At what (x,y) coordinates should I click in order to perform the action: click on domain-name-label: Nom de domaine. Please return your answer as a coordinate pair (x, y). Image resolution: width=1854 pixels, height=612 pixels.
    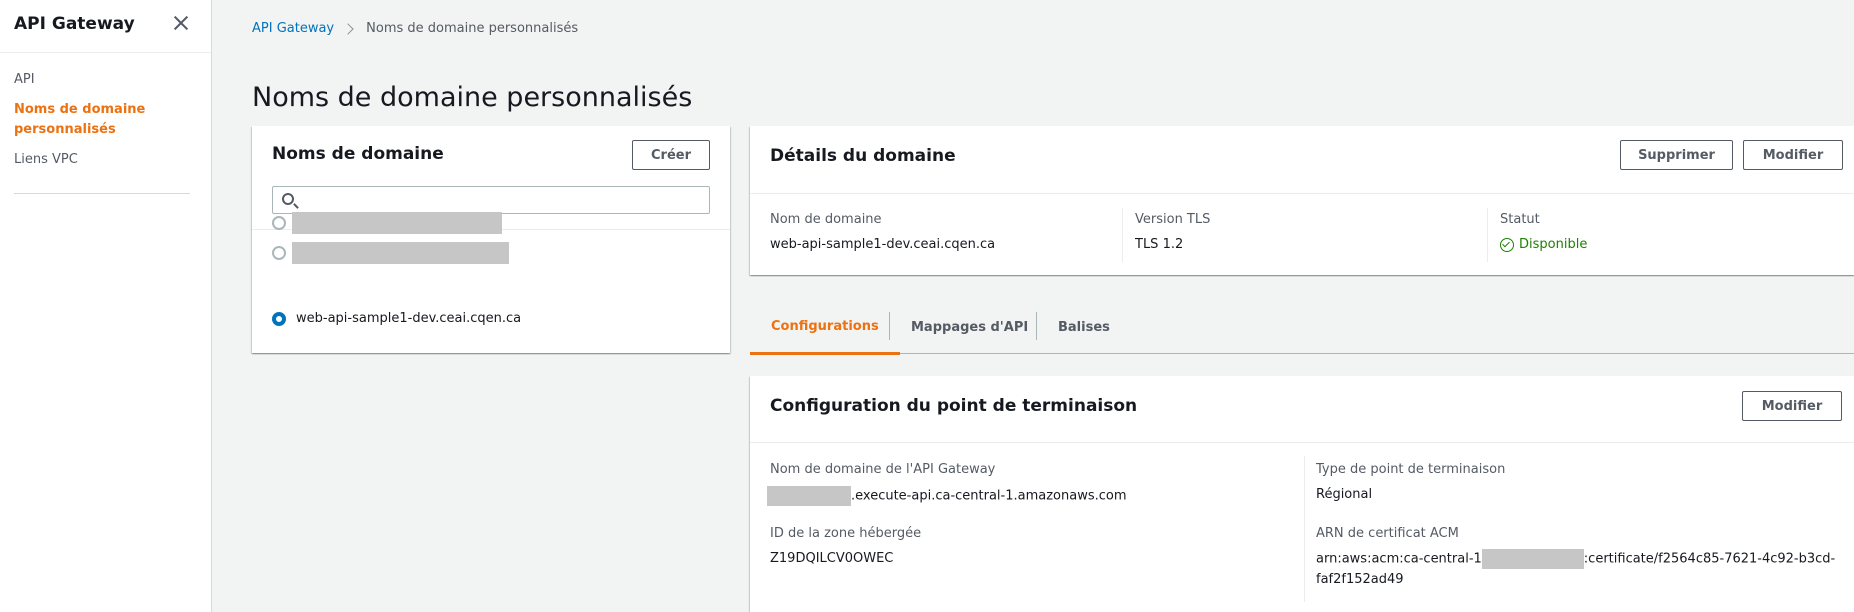
    Looking at the image, I should click on (826, 219).